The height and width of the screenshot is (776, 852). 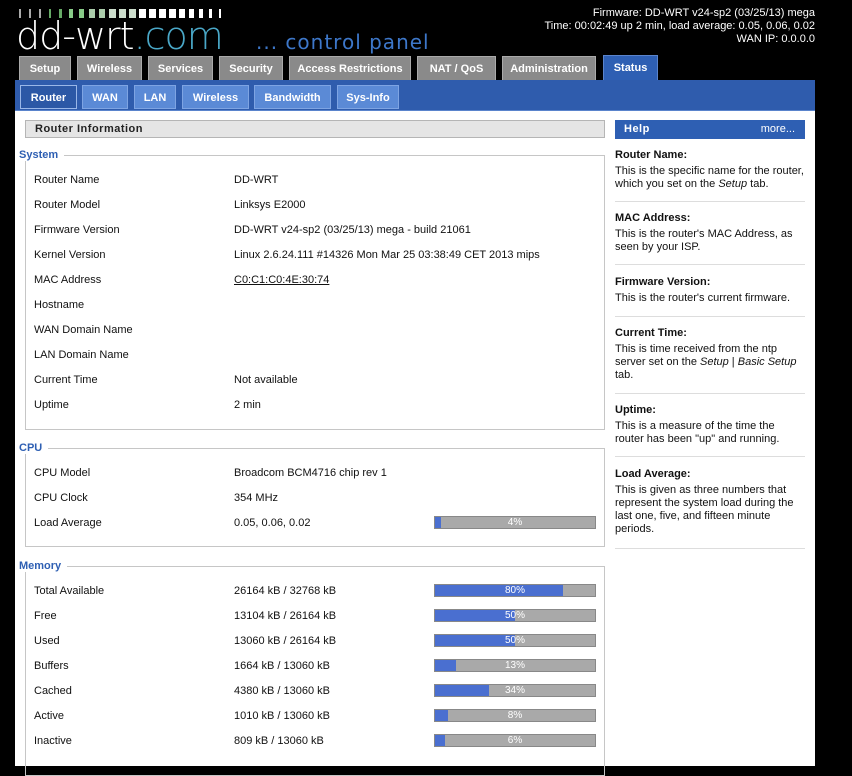 I want to click on system-label-lan-domain-name: LAN Domain Name, so click(x=81, y=355).